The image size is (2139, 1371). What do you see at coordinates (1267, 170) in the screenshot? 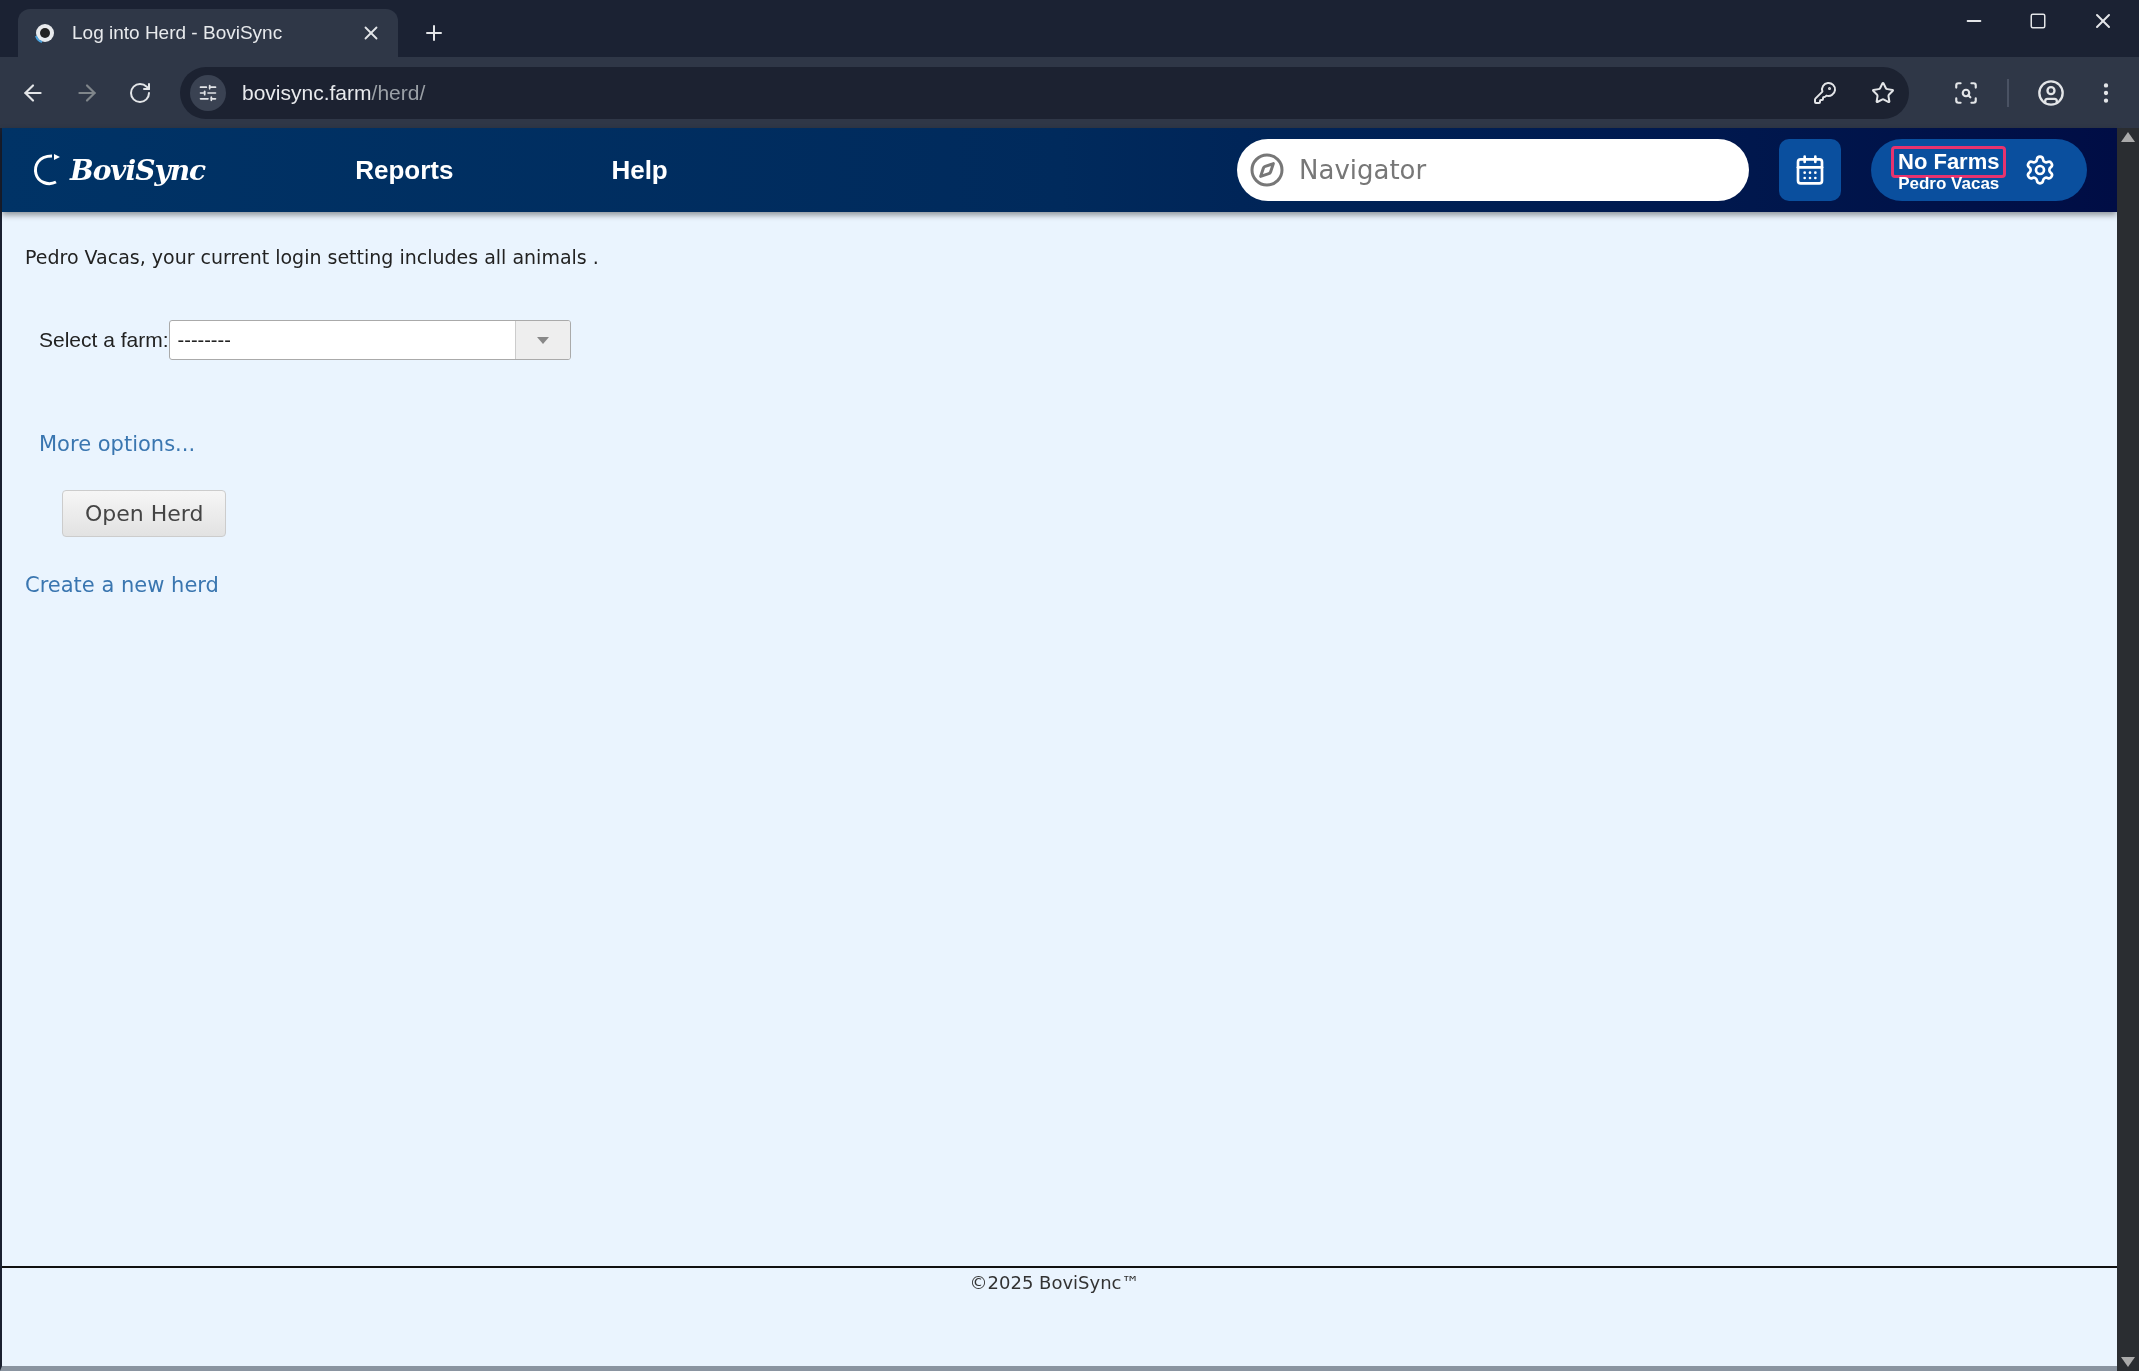
I see `compass-icon` at bounding box center [1267, 170].